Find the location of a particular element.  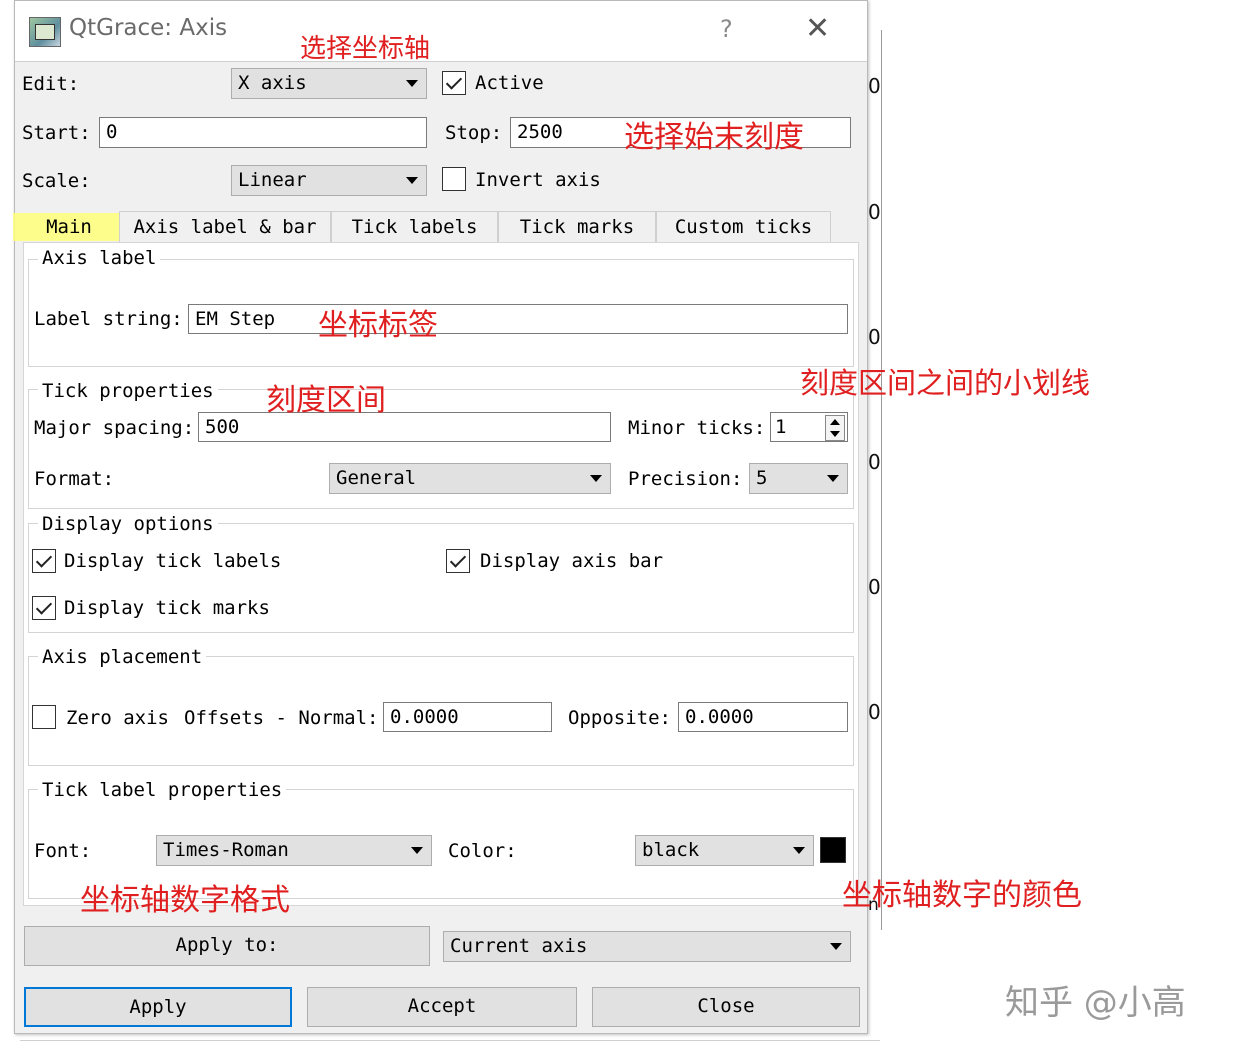

scale-value: Linear is located at coordinates (272, 180).